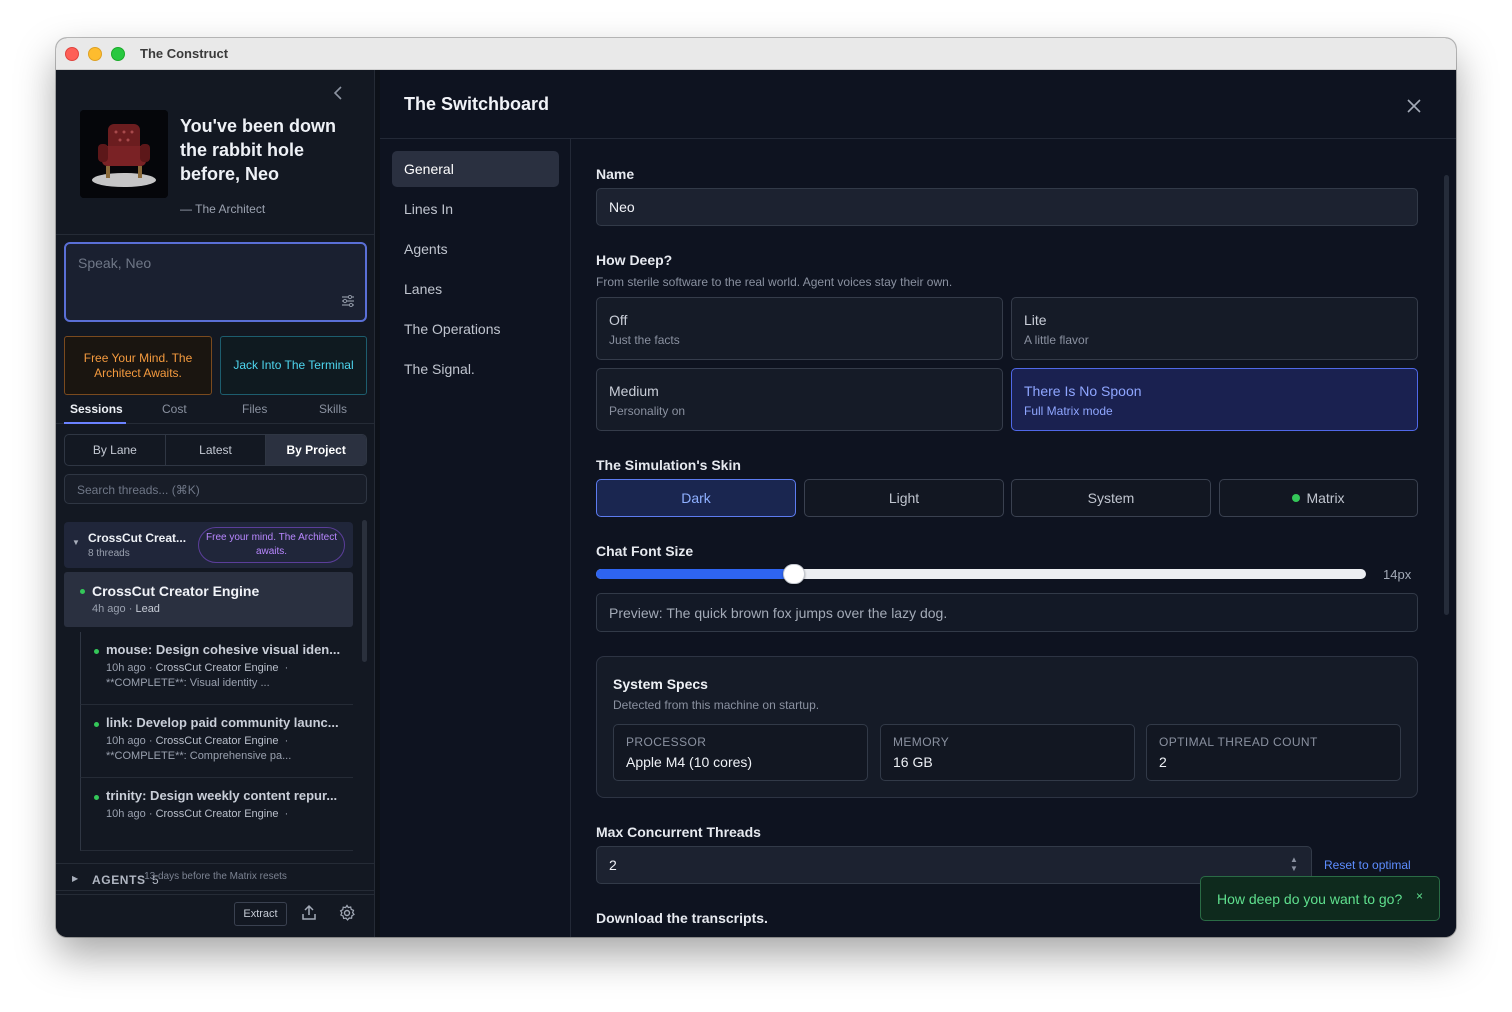 The height and width of the screenshot is (1012, 1512). I want to click on specs-title: System Specs, so click(660, 684).